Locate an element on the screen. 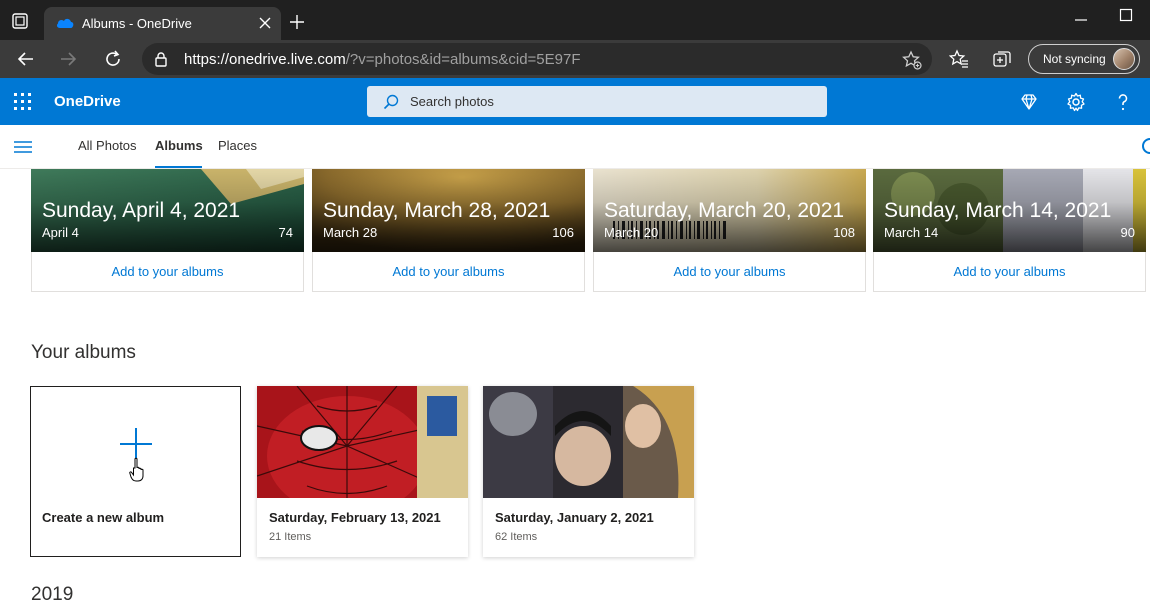  moment-title: Sunday, March 14, 2021 is located at coordinates (998, 210).